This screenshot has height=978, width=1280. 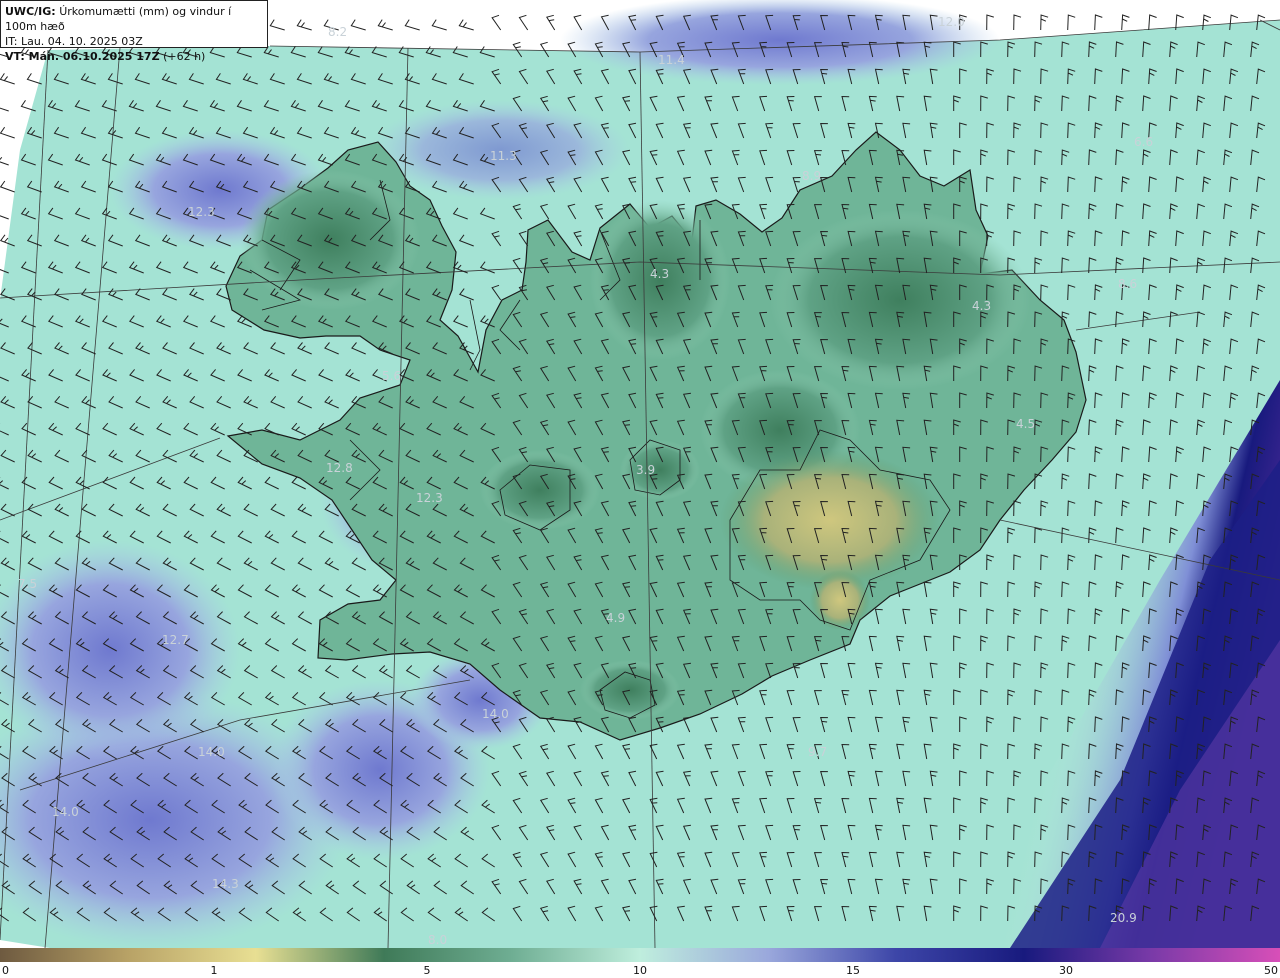 What do you see at coordinates (437, 940) in the screenshot?
I see `value-label: 8.0` at bounding box center [437, 940].